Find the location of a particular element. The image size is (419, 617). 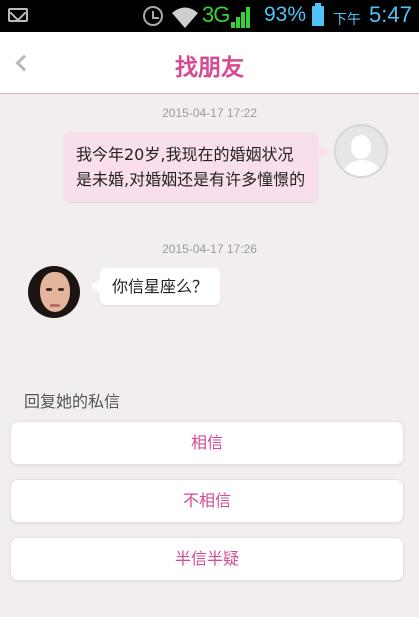

reply-section-label: 回复她的私信 is located at coordinates (72, 401).